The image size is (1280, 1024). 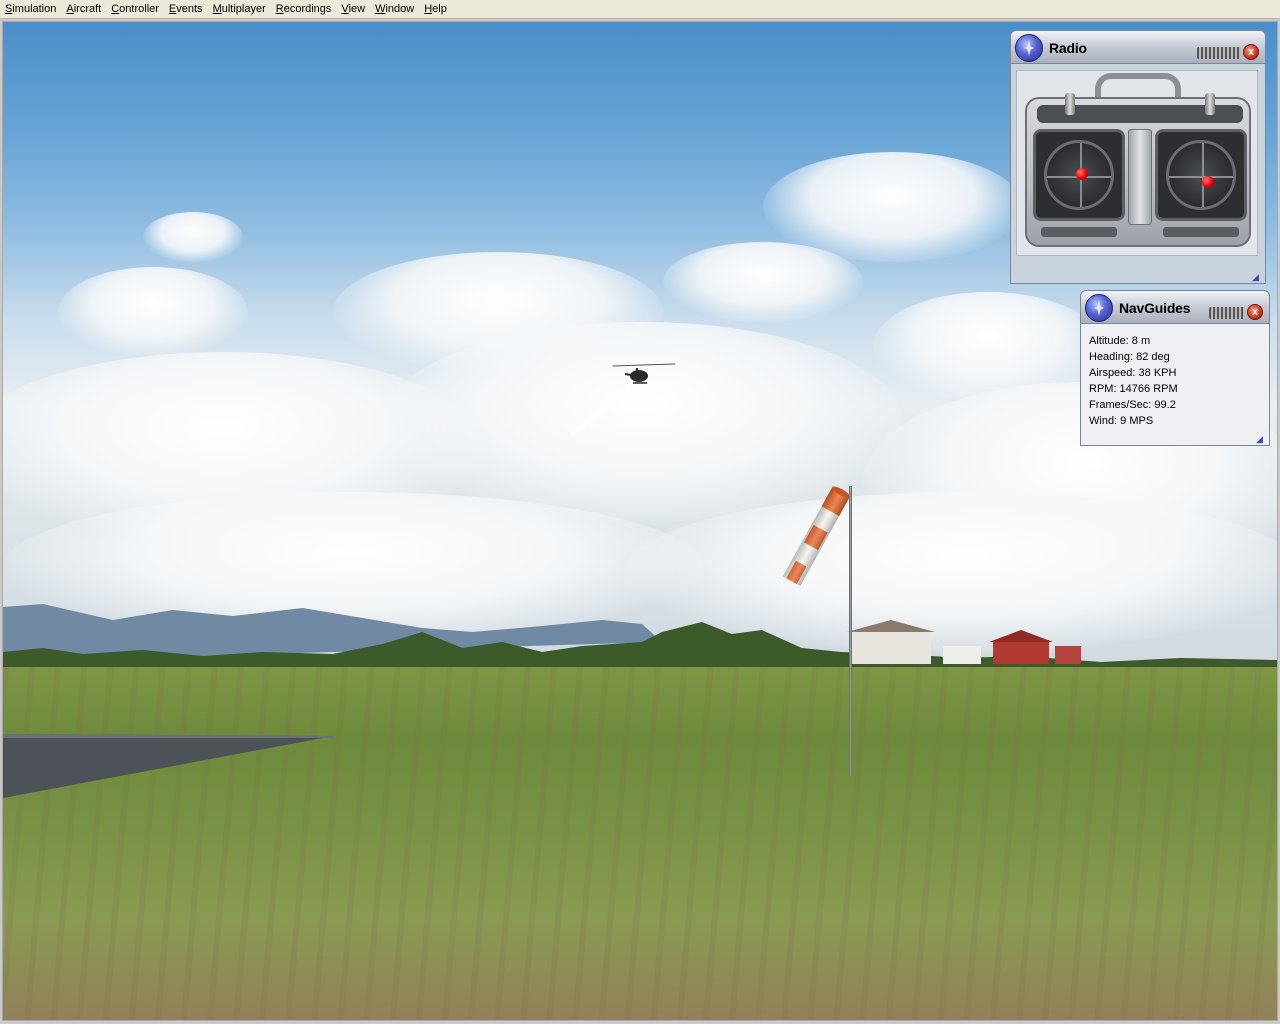 What do you see at coordinates (1068, 48) in the screenshot?
I see `radio-window-title: Radio` at bounding box center [1068, 48].